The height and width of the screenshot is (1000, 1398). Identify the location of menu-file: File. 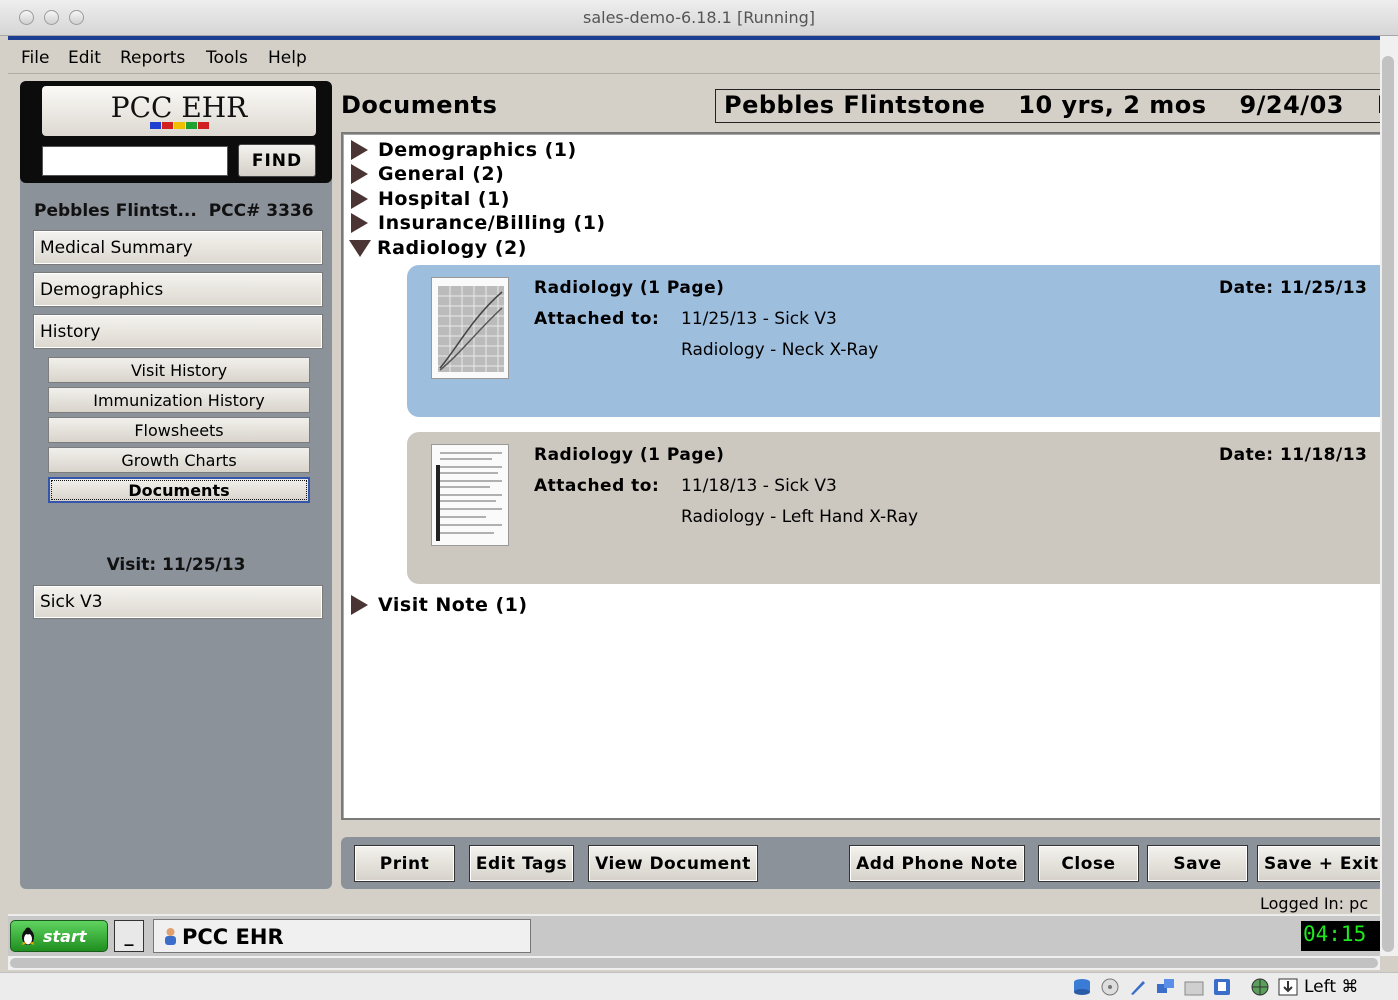
(35, 58).